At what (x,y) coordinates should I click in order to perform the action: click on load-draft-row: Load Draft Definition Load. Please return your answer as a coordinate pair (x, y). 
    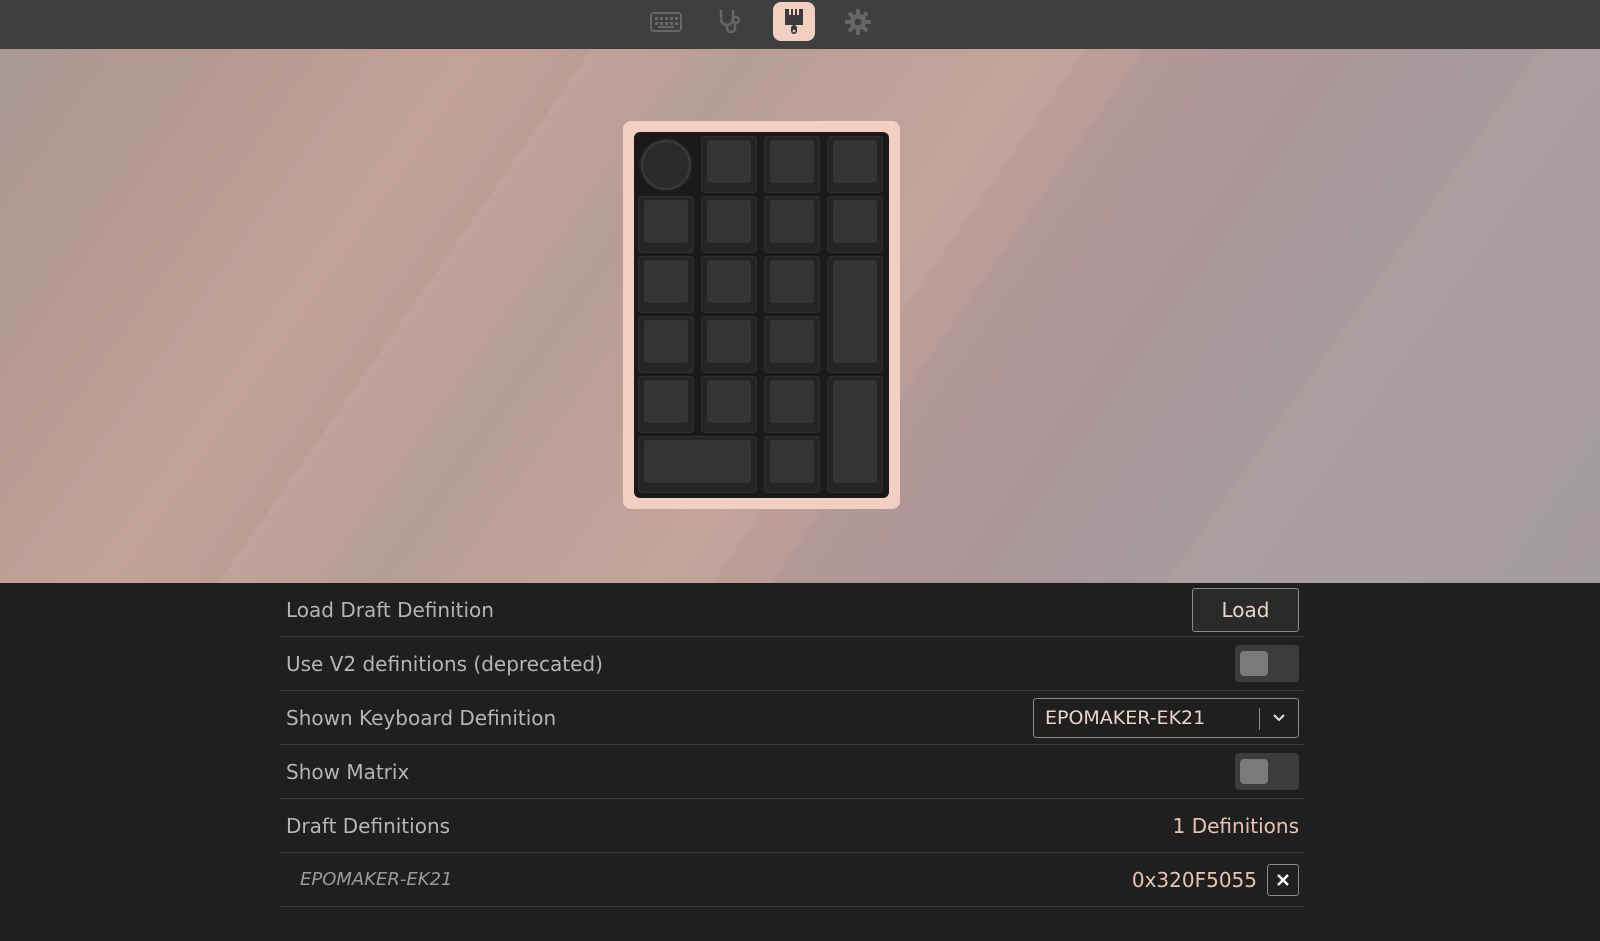
    Looking at the image, I should click on (792, 610).